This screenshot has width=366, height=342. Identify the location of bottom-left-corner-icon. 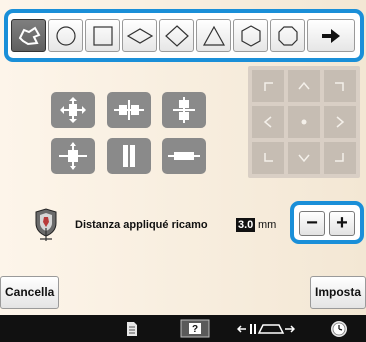
(268, 157).